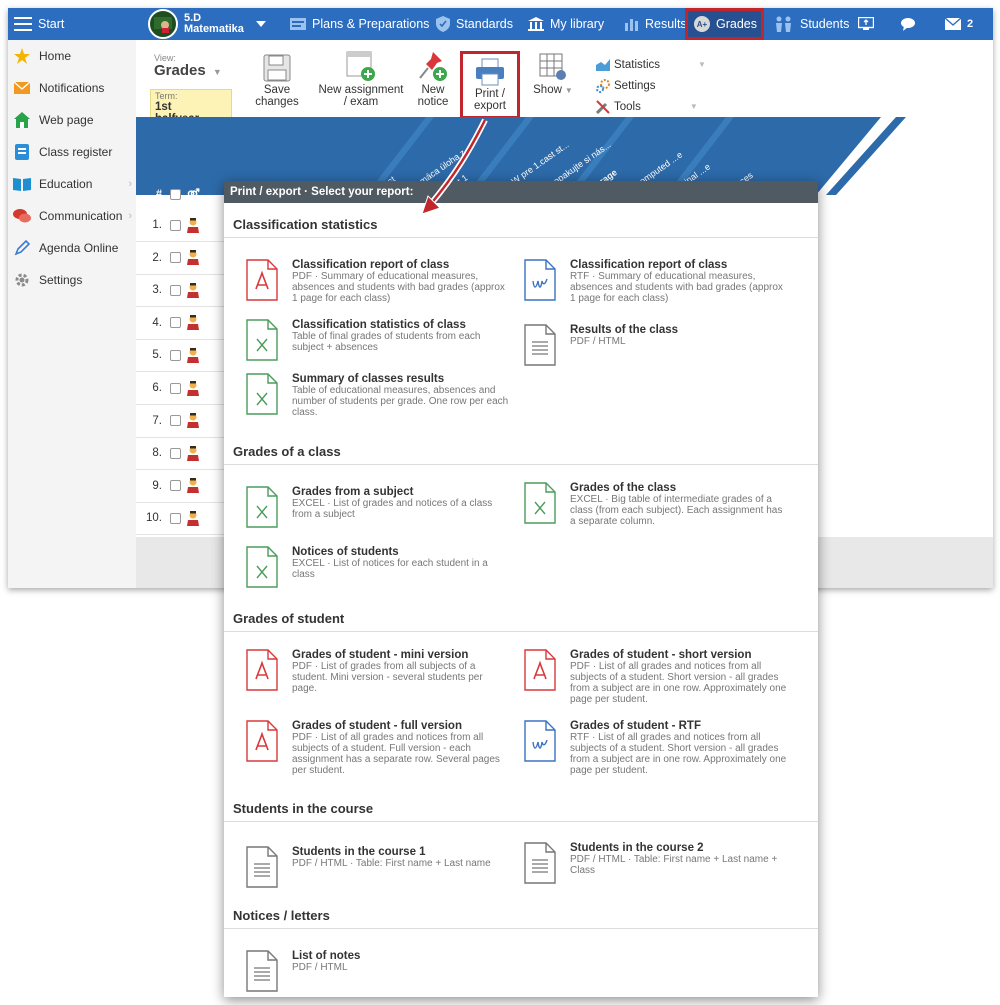  Describe the element at coordinates (72, 56) in the screenshot. I see `sidebar-item-home: Home` at that location.